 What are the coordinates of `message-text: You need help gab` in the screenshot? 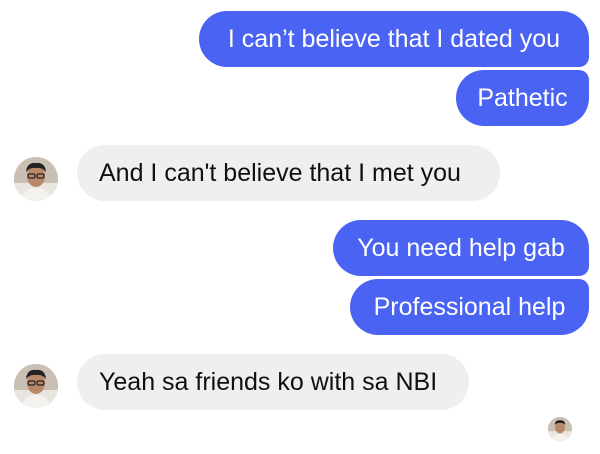 It's located at (461, 247).